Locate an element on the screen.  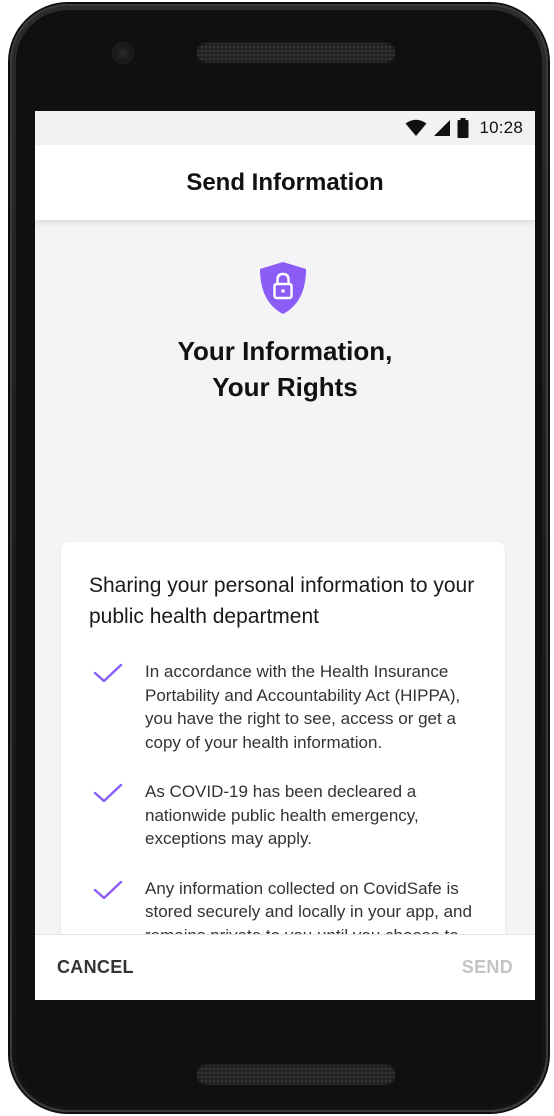
page-title: Send Information is located at coordinates (285, 182).